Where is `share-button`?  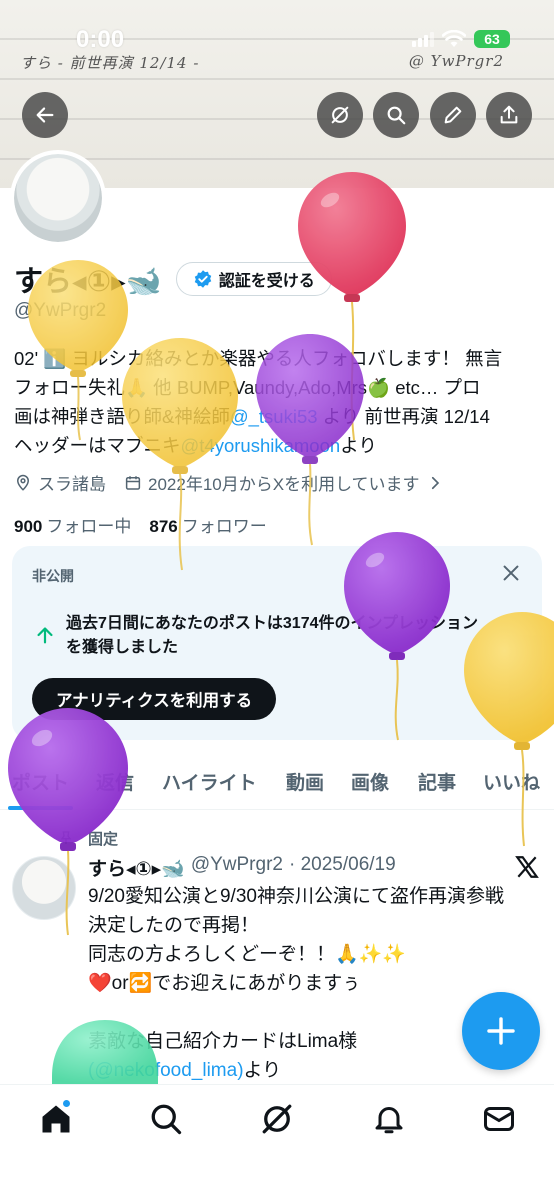 share-button is located at coordinates (509, 115).